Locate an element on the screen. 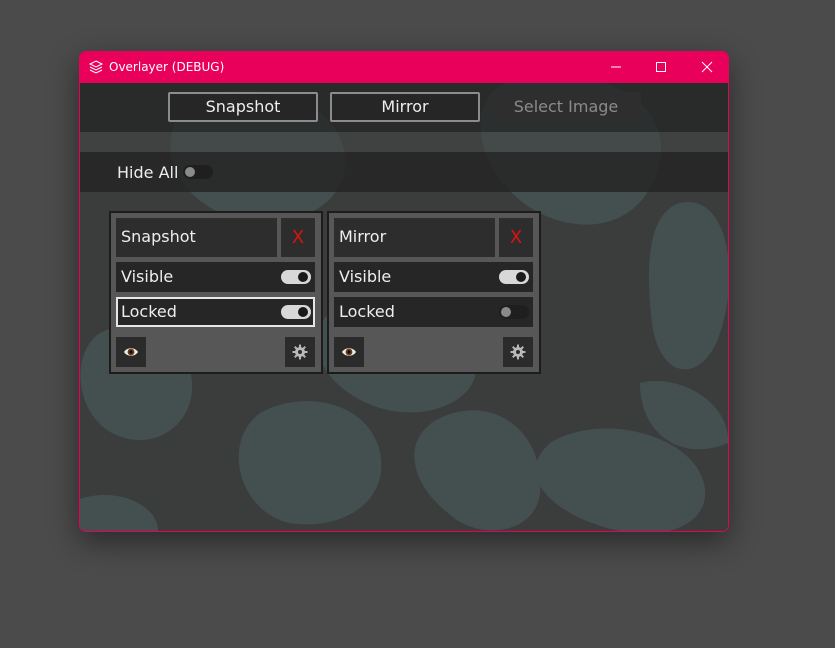  mirror-button: Mirror is located at coordinates (405, 107).